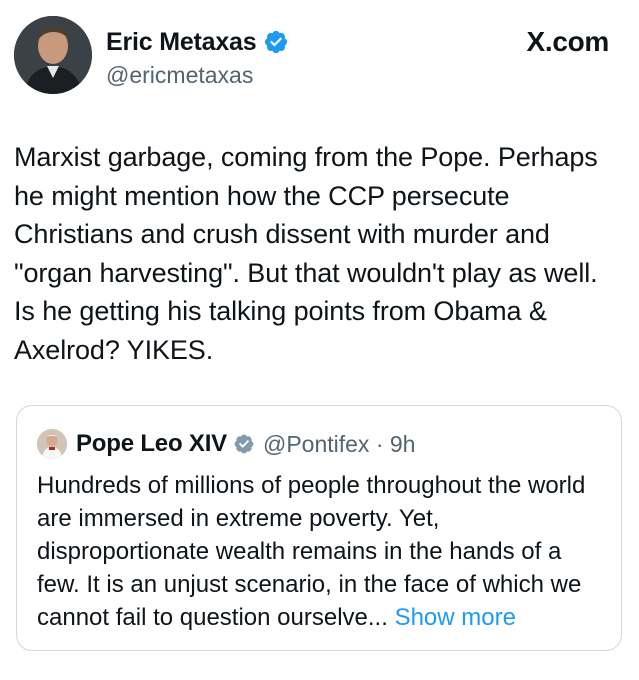 Image resolution: width=639 pixels, height=680 pixels. What do you see at coordinates (151, 444) in the screenshot?
I see `quoted-author-display-name: Pope Leo XIV` at bounding box center [151, 444].